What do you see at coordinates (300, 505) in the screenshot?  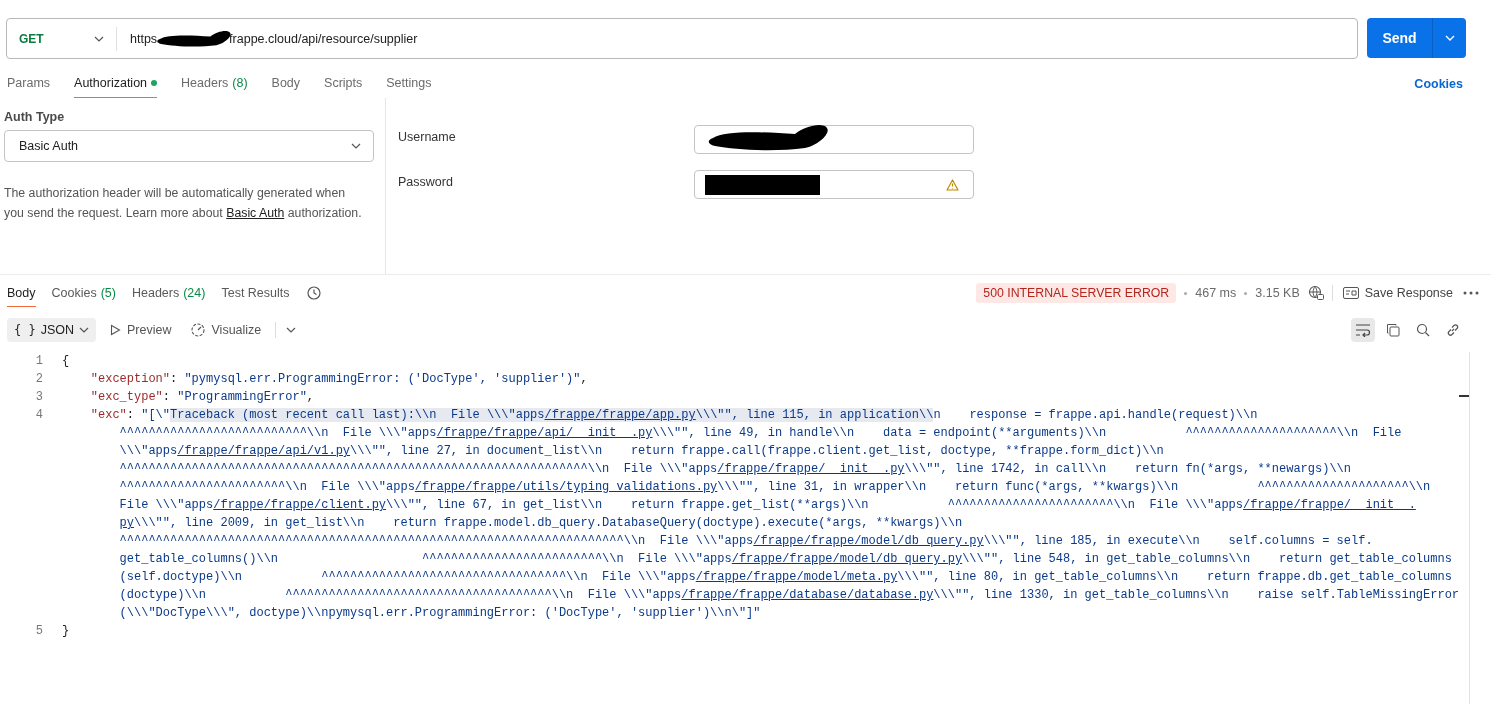 I see `code-link: /frappe/frappe/client.py` at bounding box center [300, 505].